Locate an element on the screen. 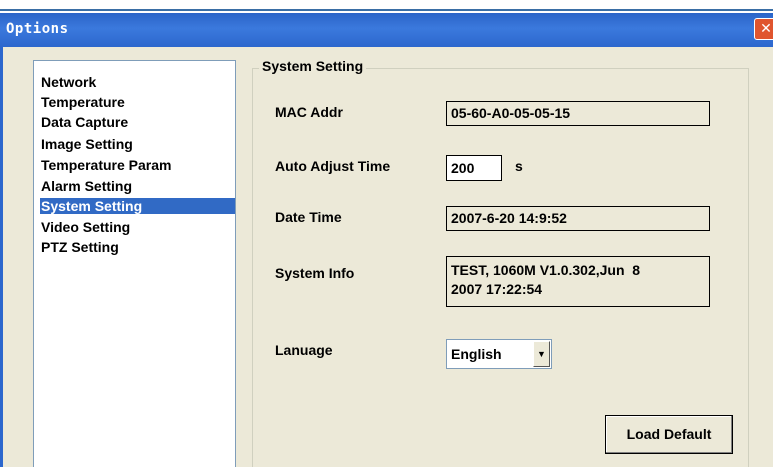 The height and width of the screenshot is (467, 773). chevron-down-icon: ▼ is located at coordinates (541, 354).